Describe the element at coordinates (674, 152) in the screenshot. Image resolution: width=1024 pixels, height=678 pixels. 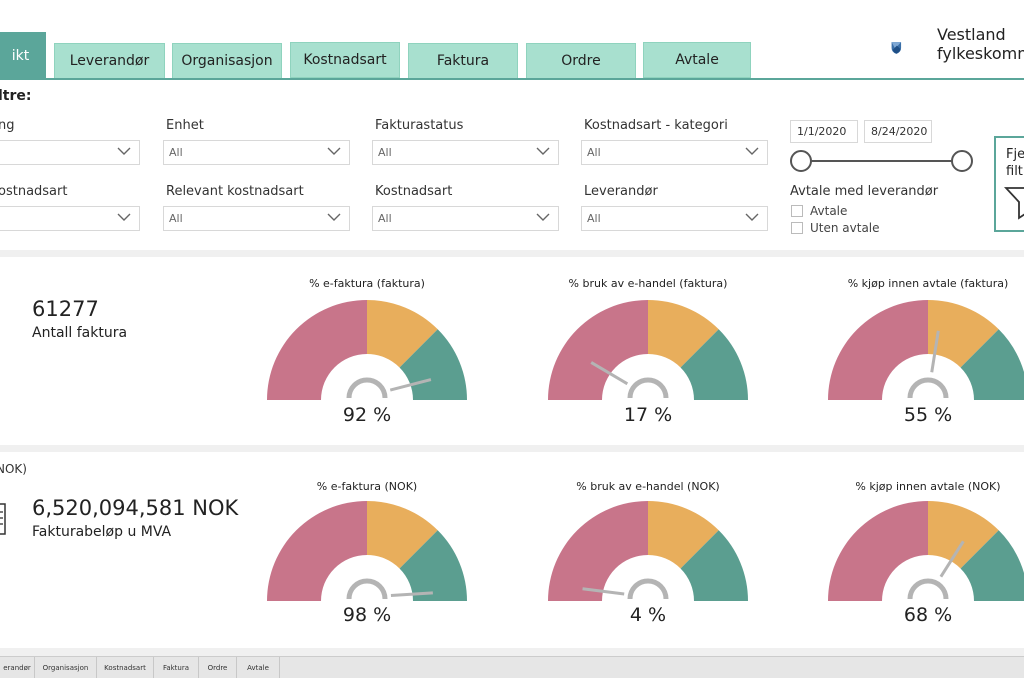
I see `filter-dropdown-kostnadsart-kategori: All` at that location.